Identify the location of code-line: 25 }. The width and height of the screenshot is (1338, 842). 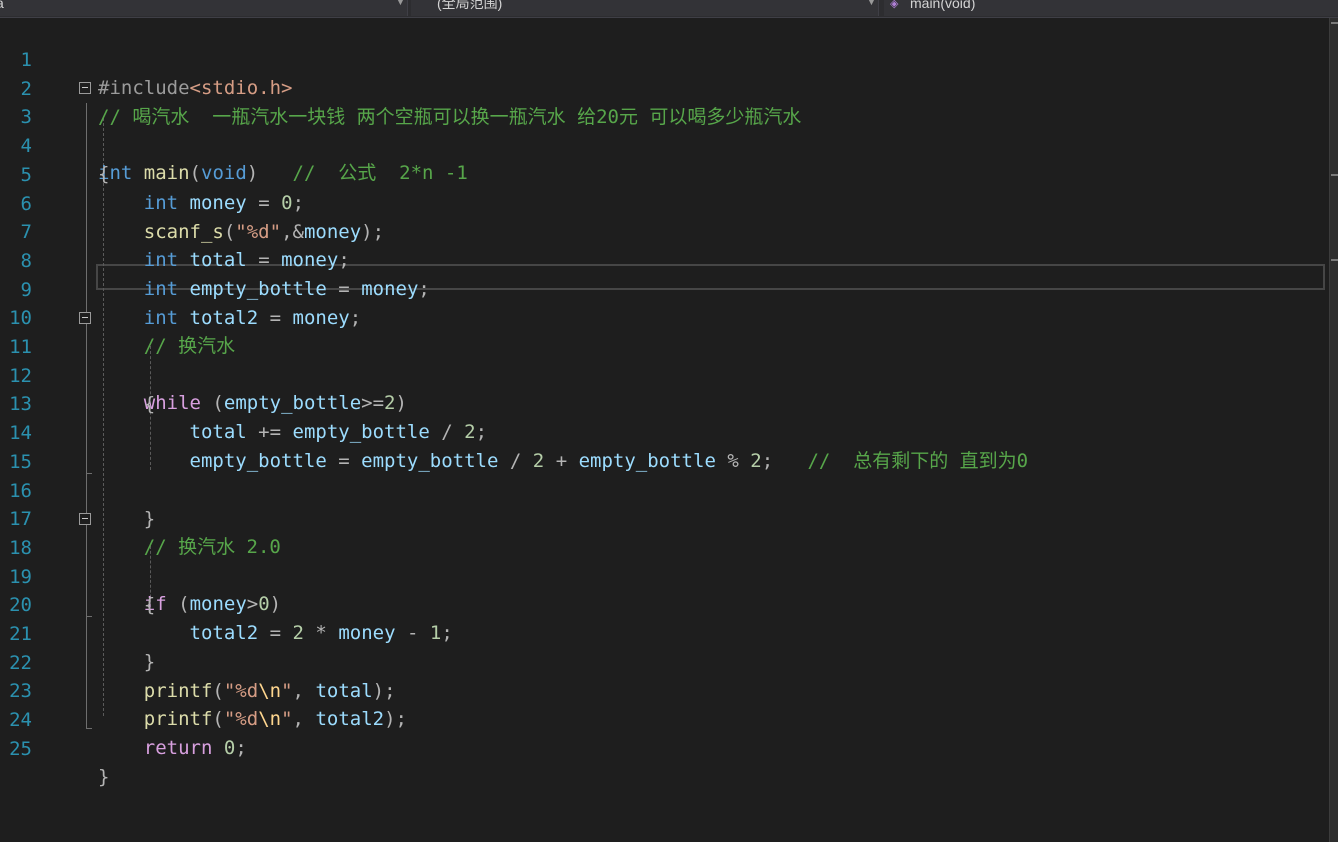
(663, 747).